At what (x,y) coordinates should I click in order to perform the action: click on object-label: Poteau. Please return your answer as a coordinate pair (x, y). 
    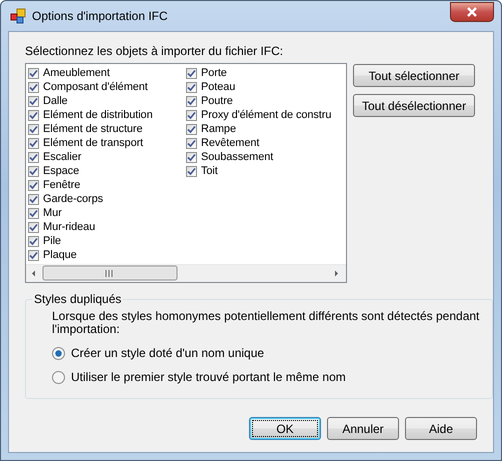
    Looking at the image, I should click on (218, 87).